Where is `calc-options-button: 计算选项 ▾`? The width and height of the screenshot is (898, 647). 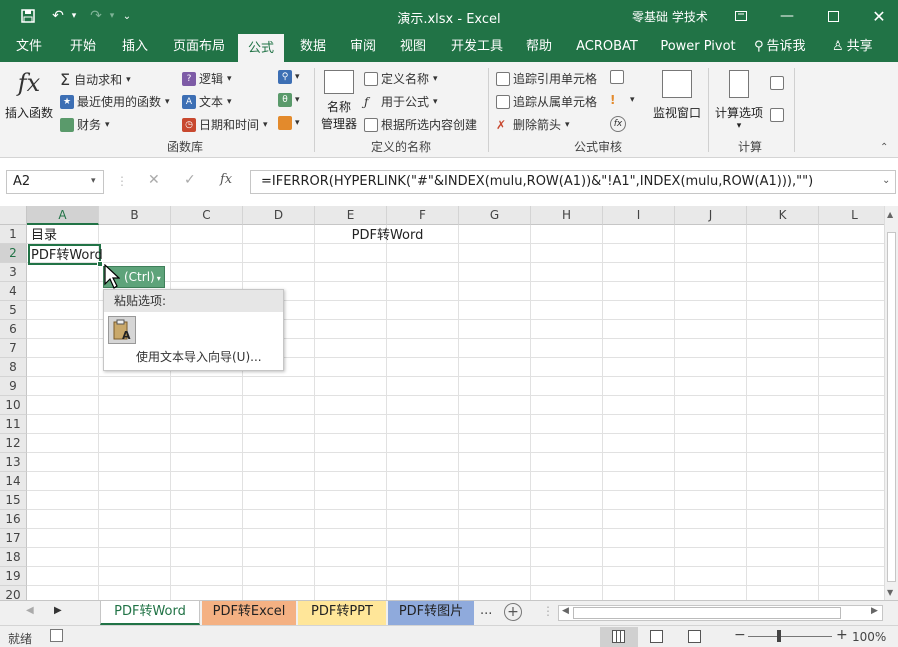
calc-options-button: 计算选项 ▾ is located at coordinates (739, 100).